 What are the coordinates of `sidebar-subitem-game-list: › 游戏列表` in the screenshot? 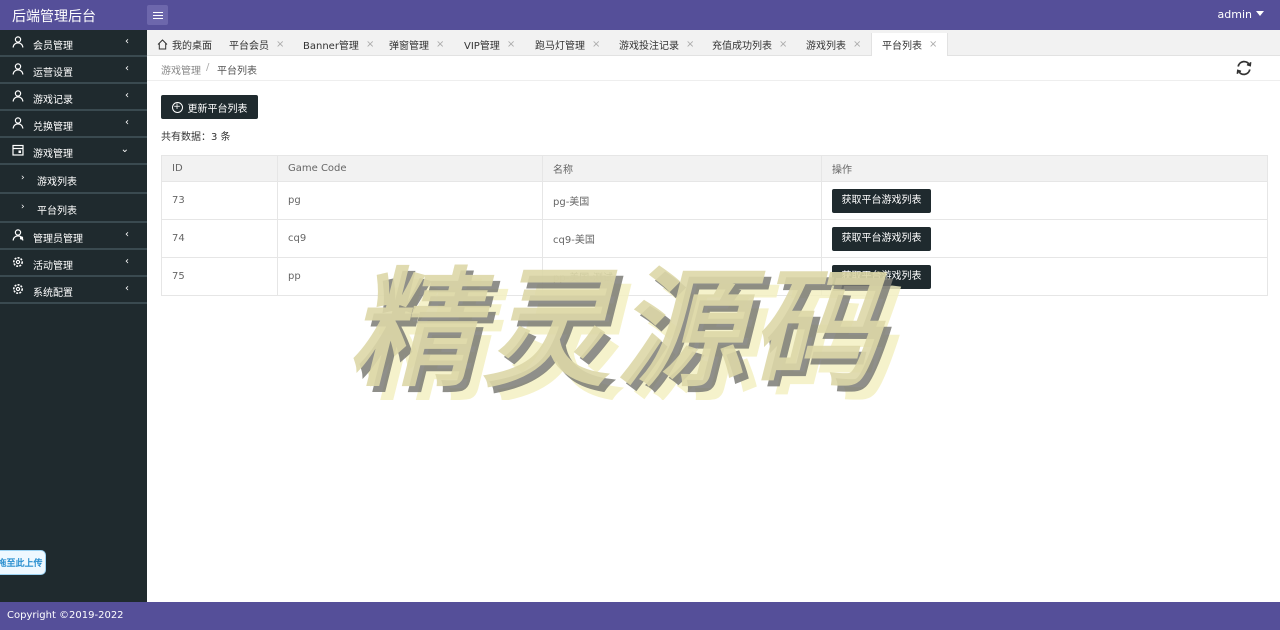 It's located at (73, 179).